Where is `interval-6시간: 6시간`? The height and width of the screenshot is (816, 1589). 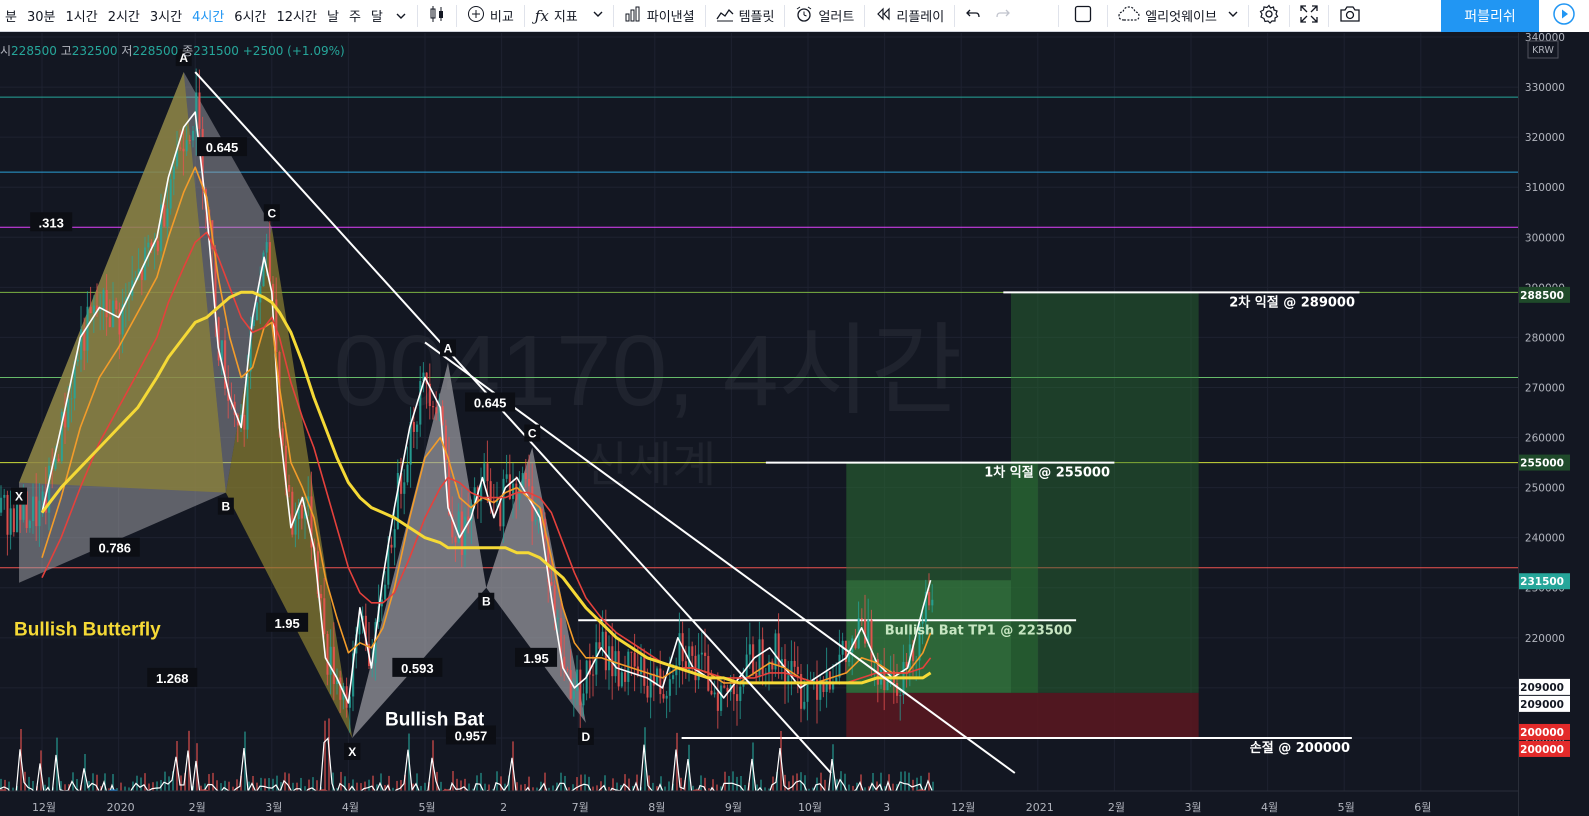
interval-6시간: 6시간 is located at coordinates (250, 16).